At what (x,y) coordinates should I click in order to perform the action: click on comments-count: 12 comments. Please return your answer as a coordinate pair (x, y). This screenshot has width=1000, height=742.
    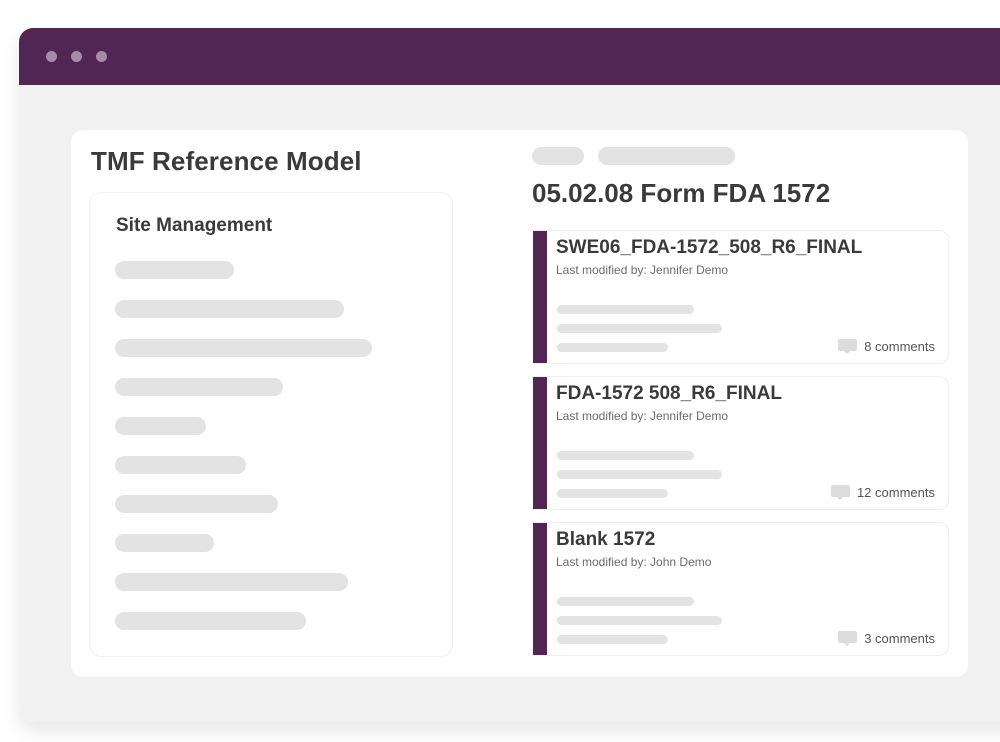
    Looking at the image, I should click on (895, 492).